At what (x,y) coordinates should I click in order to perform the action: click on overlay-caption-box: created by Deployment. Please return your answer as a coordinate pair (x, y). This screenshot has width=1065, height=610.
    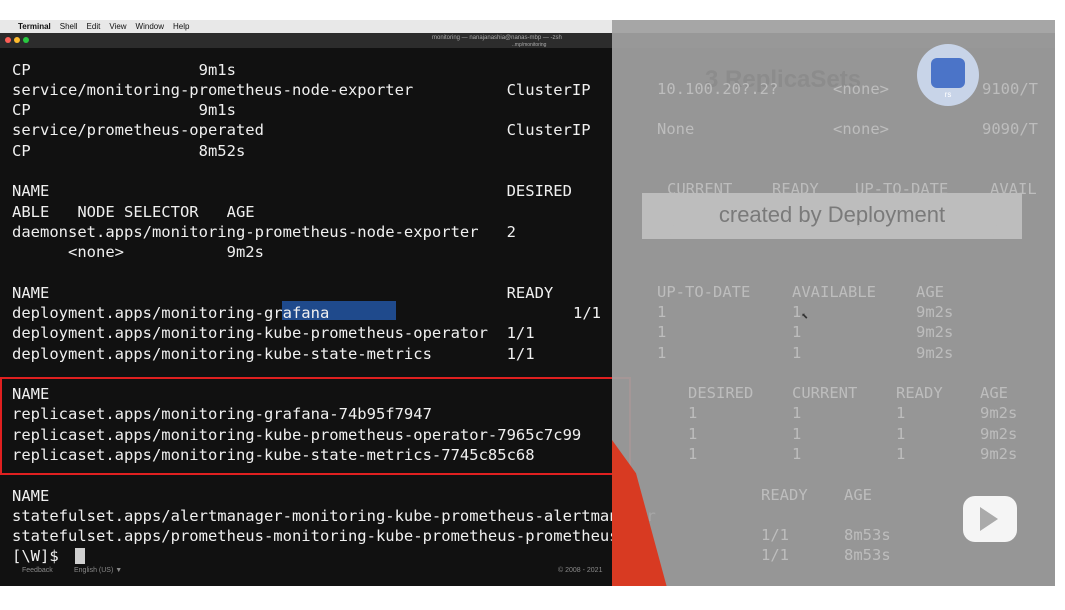
    Looking at the image, I should click on (832, 216).